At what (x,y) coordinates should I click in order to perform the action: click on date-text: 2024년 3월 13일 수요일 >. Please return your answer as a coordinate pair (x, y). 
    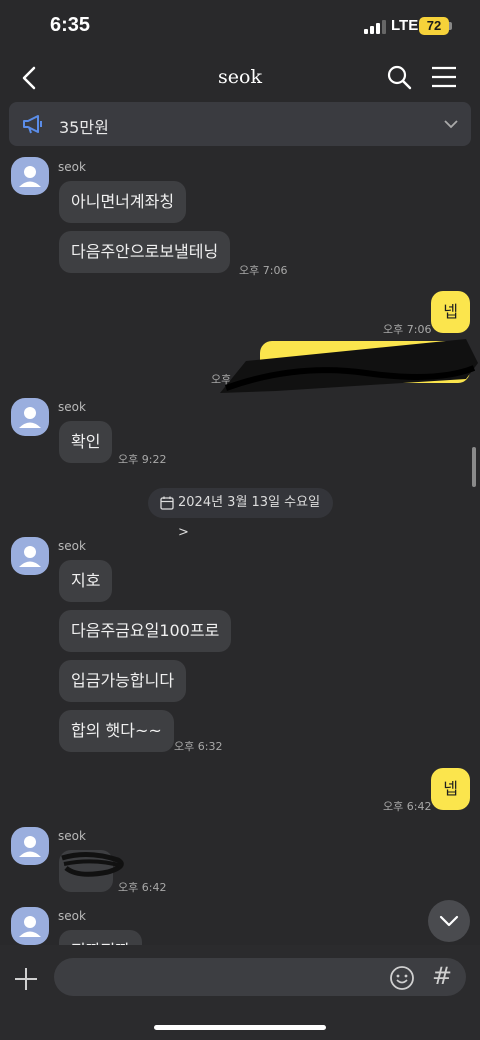
    Looking at the image, I should click on (249, 517).